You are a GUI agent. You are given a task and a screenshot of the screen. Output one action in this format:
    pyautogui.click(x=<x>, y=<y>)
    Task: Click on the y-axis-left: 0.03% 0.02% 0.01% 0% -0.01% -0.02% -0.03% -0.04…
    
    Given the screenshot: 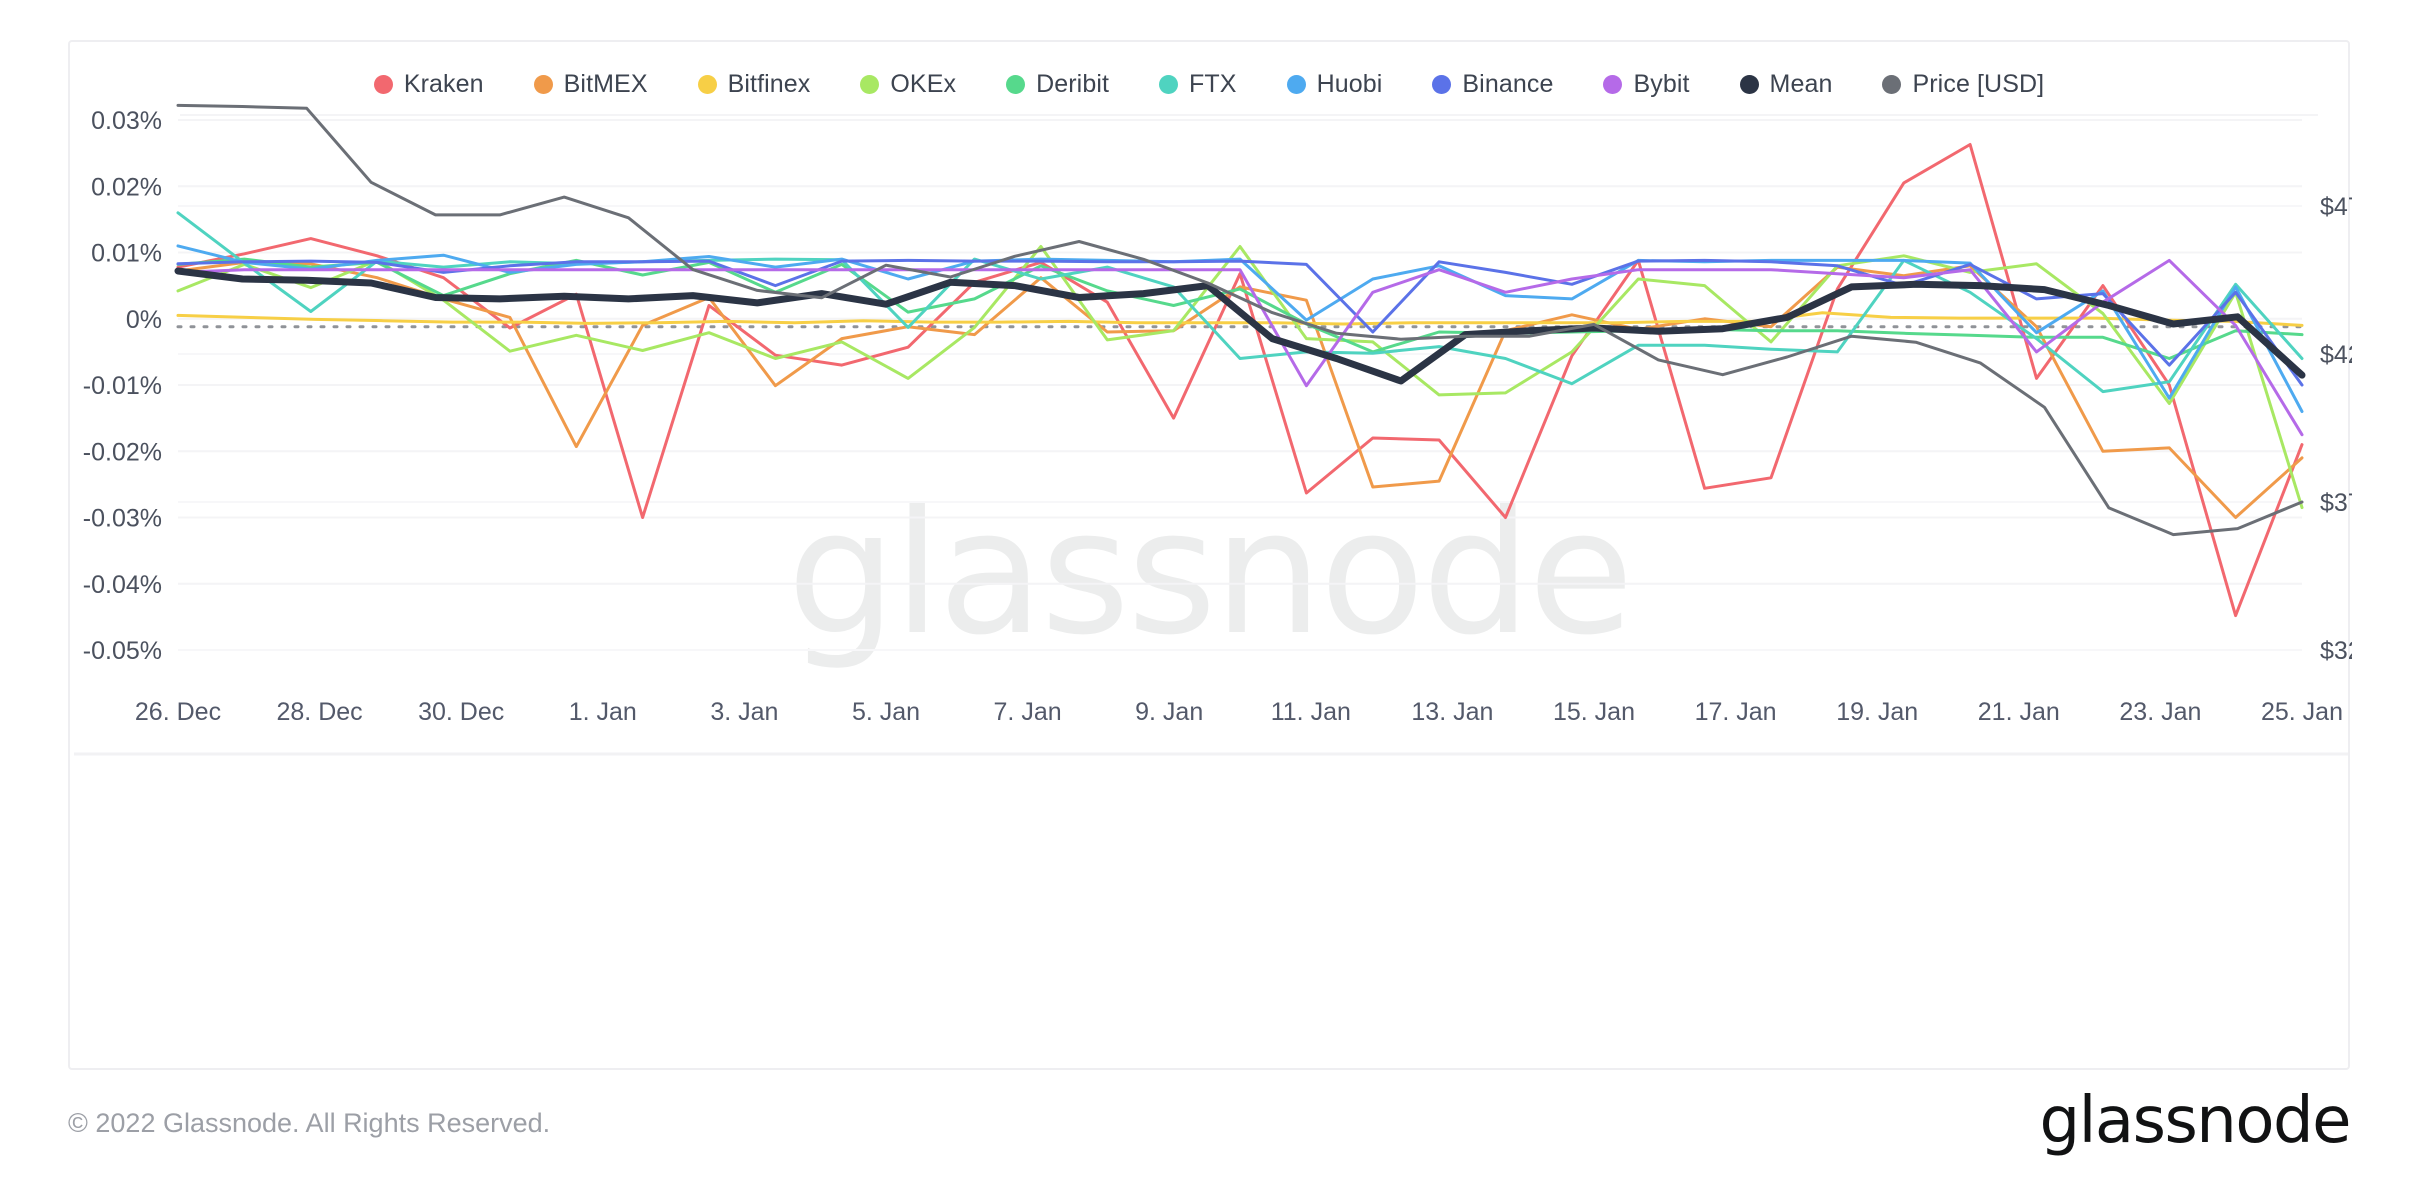 What is the action you would take?
    pyautogui.click(x=122, y=386)
    